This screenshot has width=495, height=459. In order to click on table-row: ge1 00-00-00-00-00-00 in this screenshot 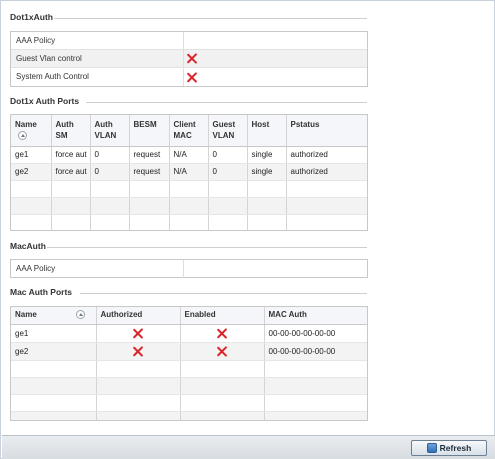, I will do `click(189, 333)`.